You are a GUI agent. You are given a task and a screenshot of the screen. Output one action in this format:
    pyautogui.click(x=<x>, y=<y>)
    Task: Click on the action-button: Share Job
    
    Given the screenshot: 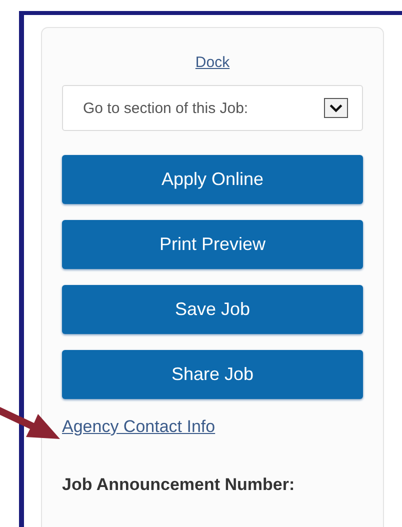 What is the action you would take?
    pyautogui.click(x=212, y=374)
    